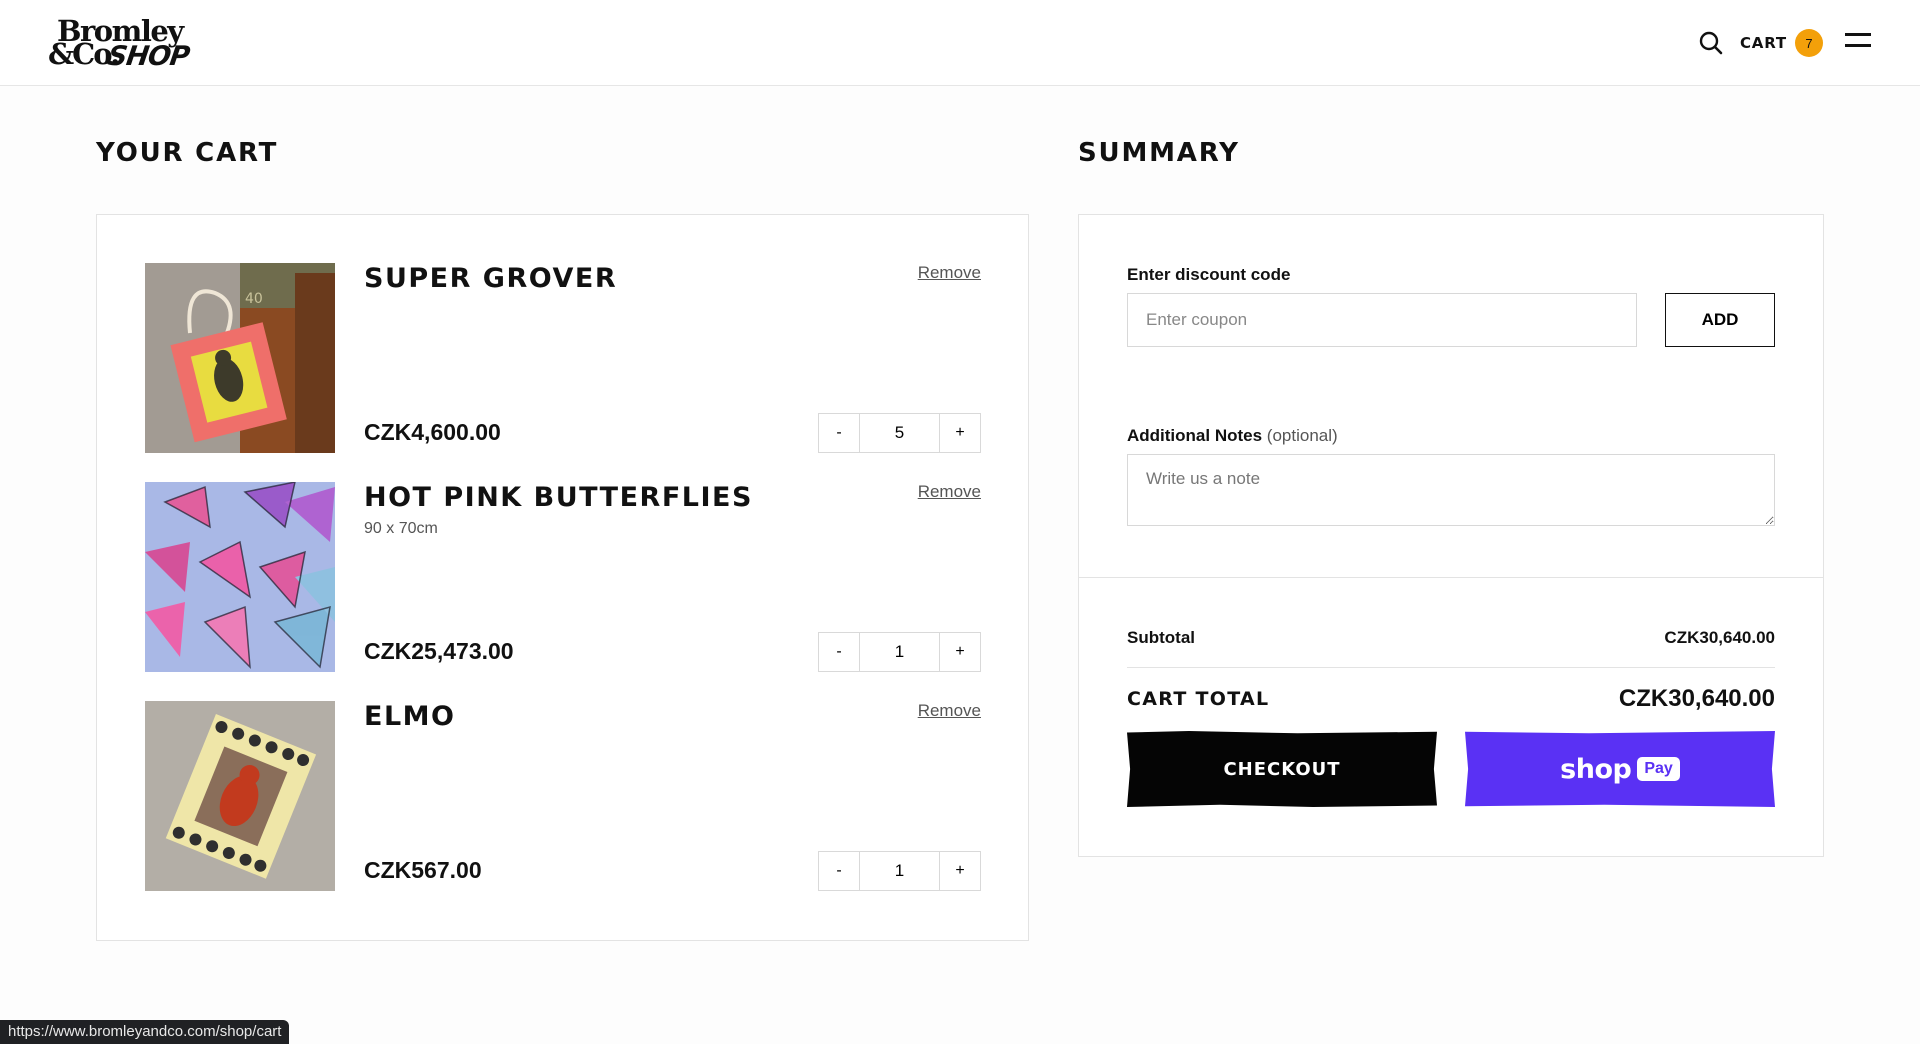 This screenshot has width=1920, height=1044. Describe the element at coordinates (1451, 577) in the screenshot. I see `summary-divider` at that location.